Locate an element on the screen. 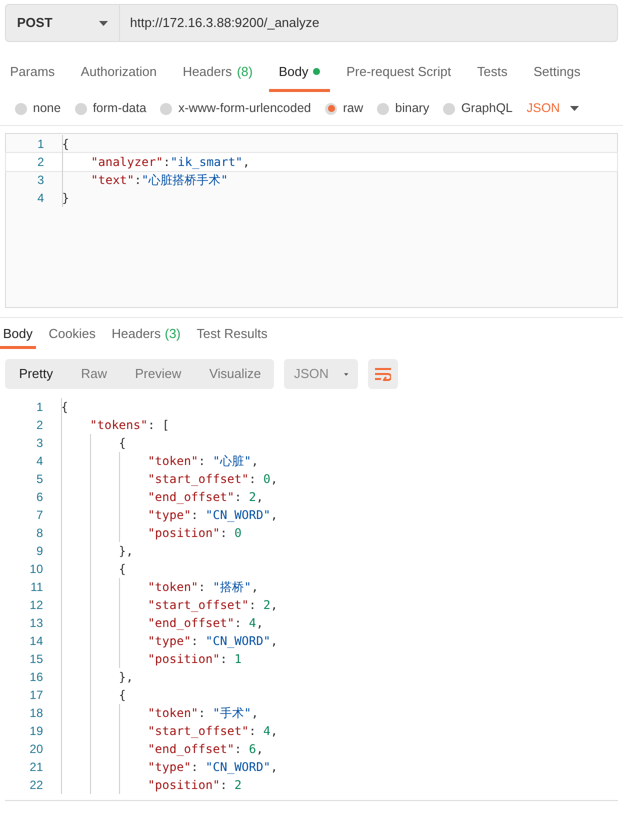 This screenshot has width=623, height=821. code-line: "end_offset": 6, is located at coordinates (205, 749).